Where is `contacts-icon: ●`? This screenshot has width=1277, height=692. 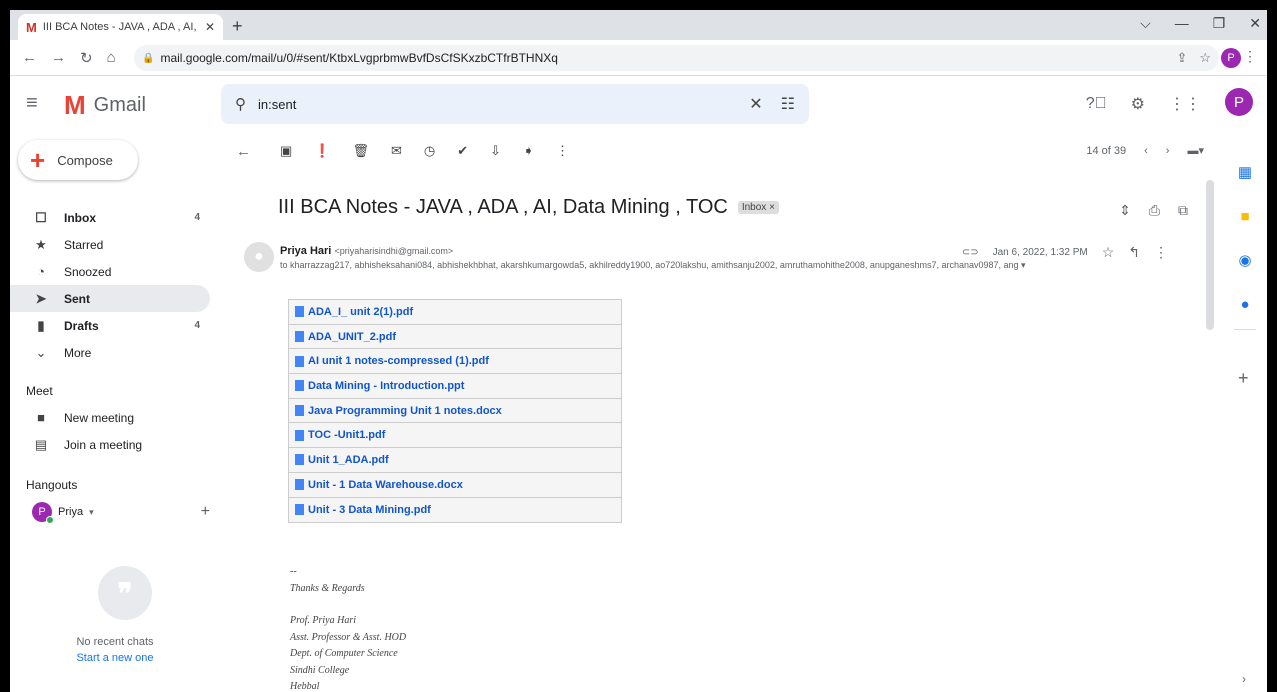
contacts-icon: ● is located at coordinates (1245, 304).